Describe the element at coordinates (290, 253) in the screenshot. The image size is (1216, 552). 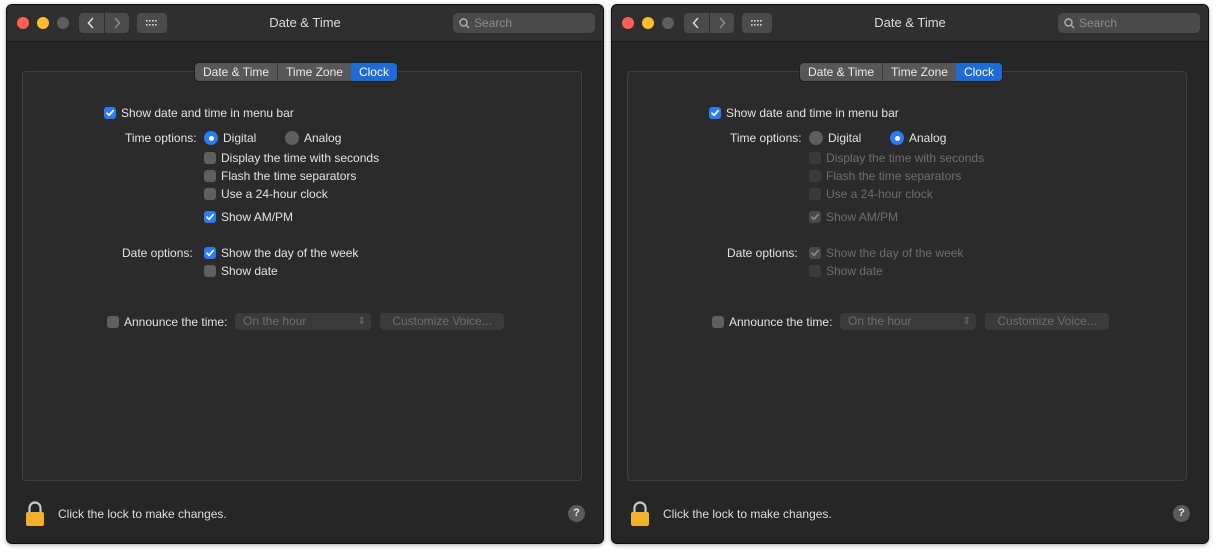
I see `show-day-of-week-label: Show the day of the week` at that location.